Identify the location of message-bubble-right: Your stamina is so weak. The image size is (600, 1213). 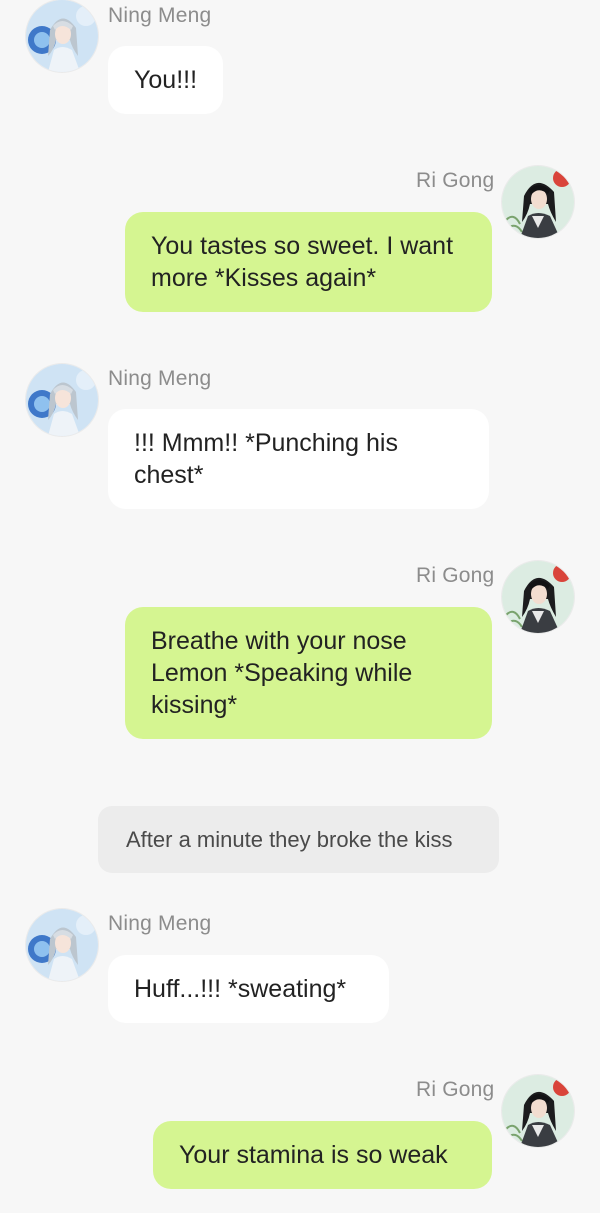
(322, 1155).